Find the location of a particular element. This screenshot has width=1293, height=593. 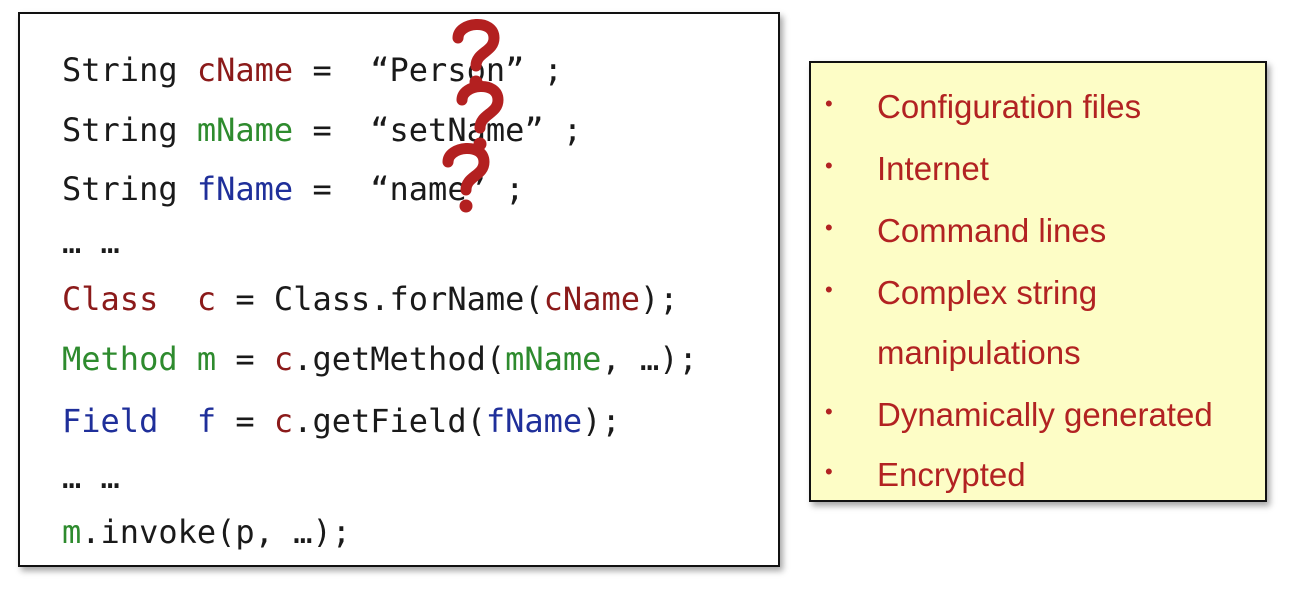

code-line-method: Method m = c.getMethod(mName, …); is located at coordinates (380, 359).